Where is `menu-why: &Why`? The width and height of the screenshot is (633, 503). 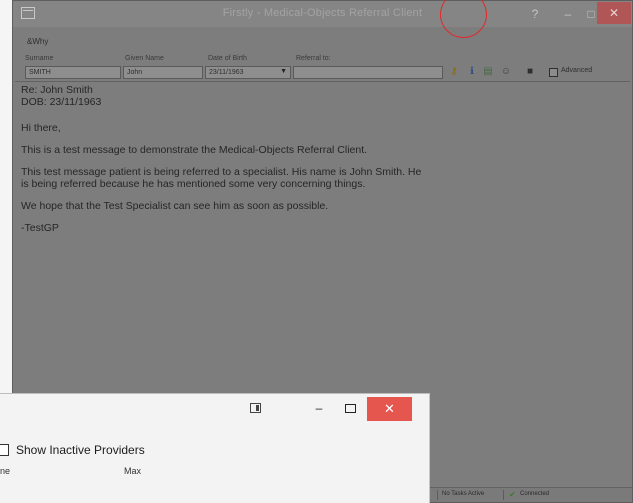
menu-why: &Why is located at coordinates (37, 41).